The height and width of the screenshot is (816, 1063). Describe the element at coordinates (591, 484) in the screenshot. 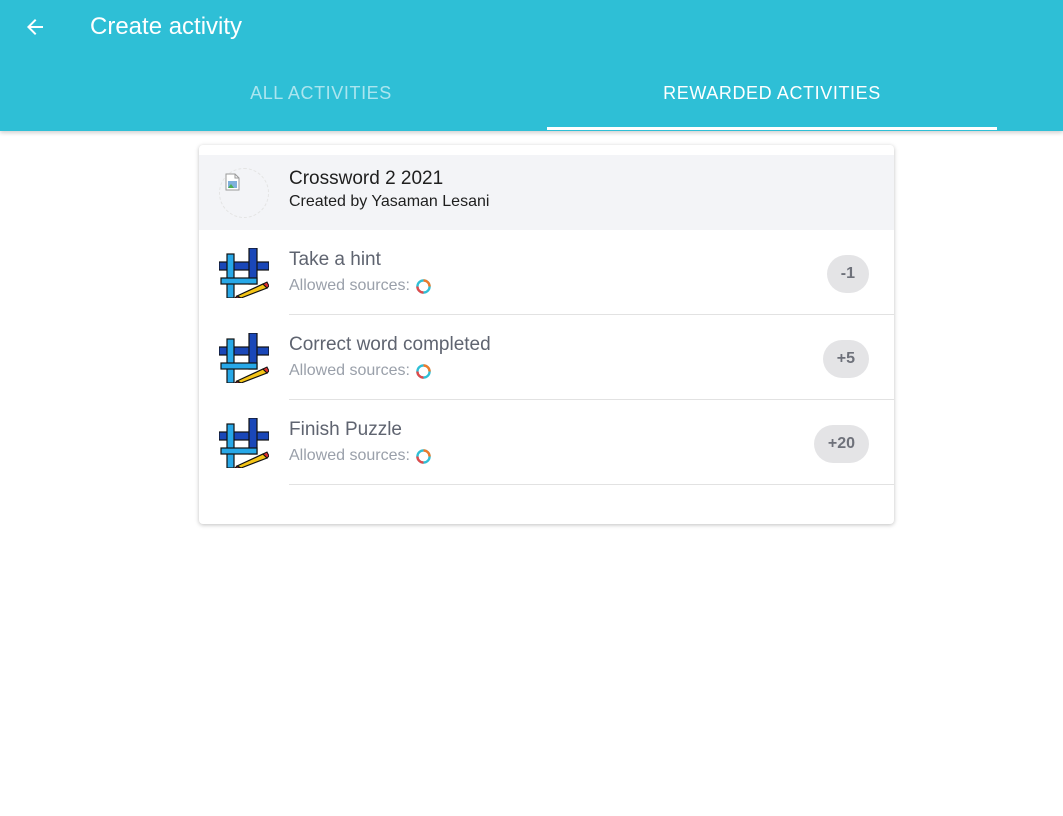

I see `row-divider` at that location.